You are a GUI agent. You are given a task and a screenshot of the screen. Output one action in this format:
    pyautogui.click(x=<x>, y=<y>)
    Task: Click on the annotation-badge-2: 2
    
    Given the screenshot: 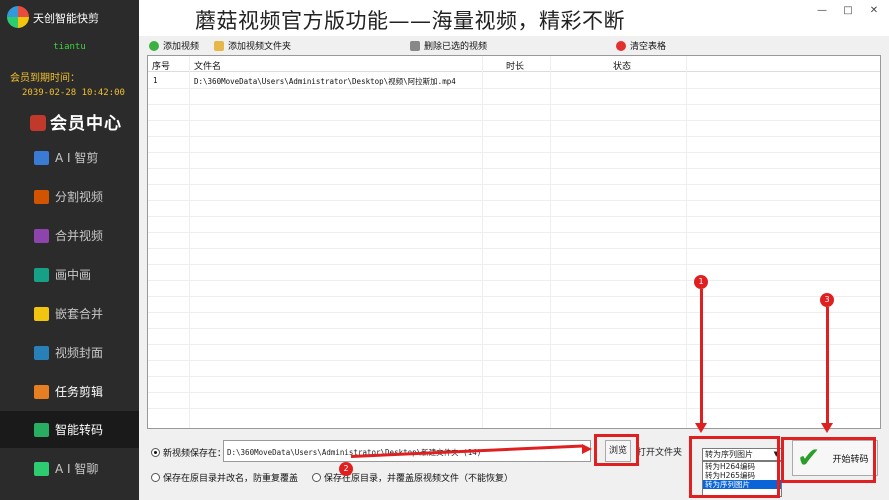 What is the action you would take?
    pyautogui.click(x=346, y=469)
    